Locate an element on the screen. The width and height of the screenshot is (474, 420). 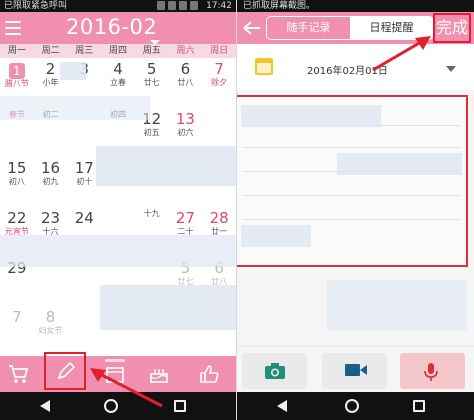
weekday-label: 周四 is located at coordinates (118, 51).